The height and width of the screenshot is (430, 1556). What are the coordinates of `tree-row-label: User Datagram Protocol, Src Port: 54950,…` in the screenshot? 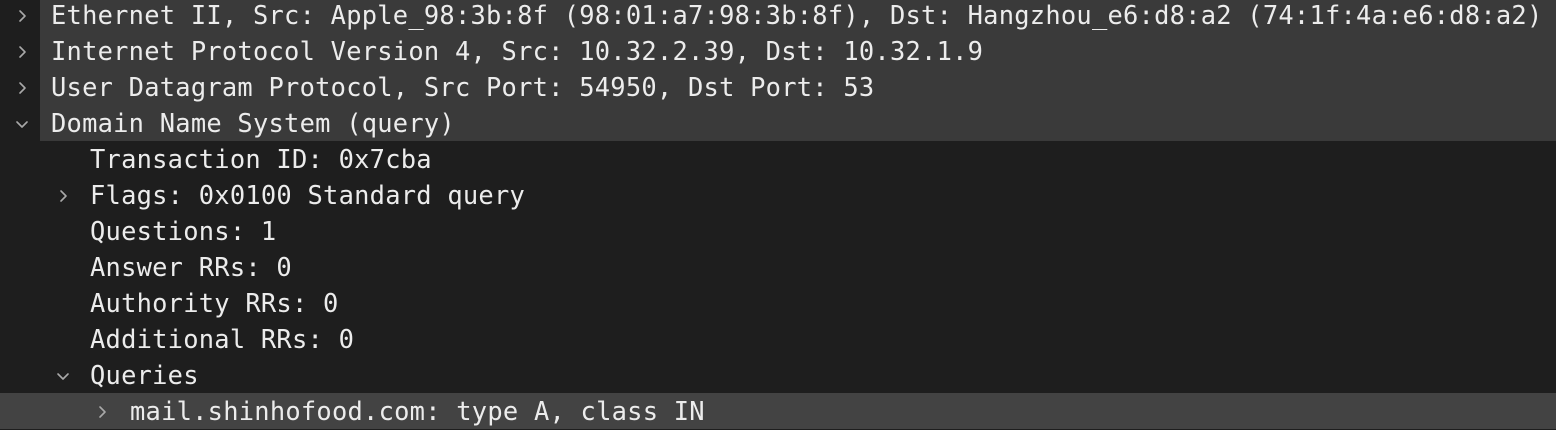 It's located at (463, 87).